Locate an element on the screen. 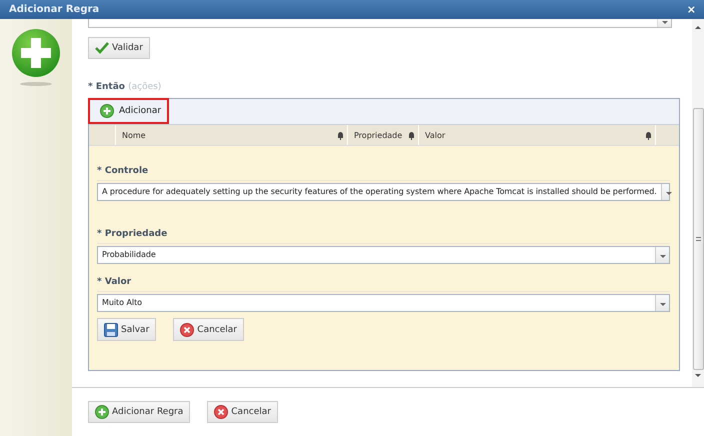 The width and height of the screenshot is (704, 436). dropdown-field: Muito Alto is located at coordinates (383, 303).